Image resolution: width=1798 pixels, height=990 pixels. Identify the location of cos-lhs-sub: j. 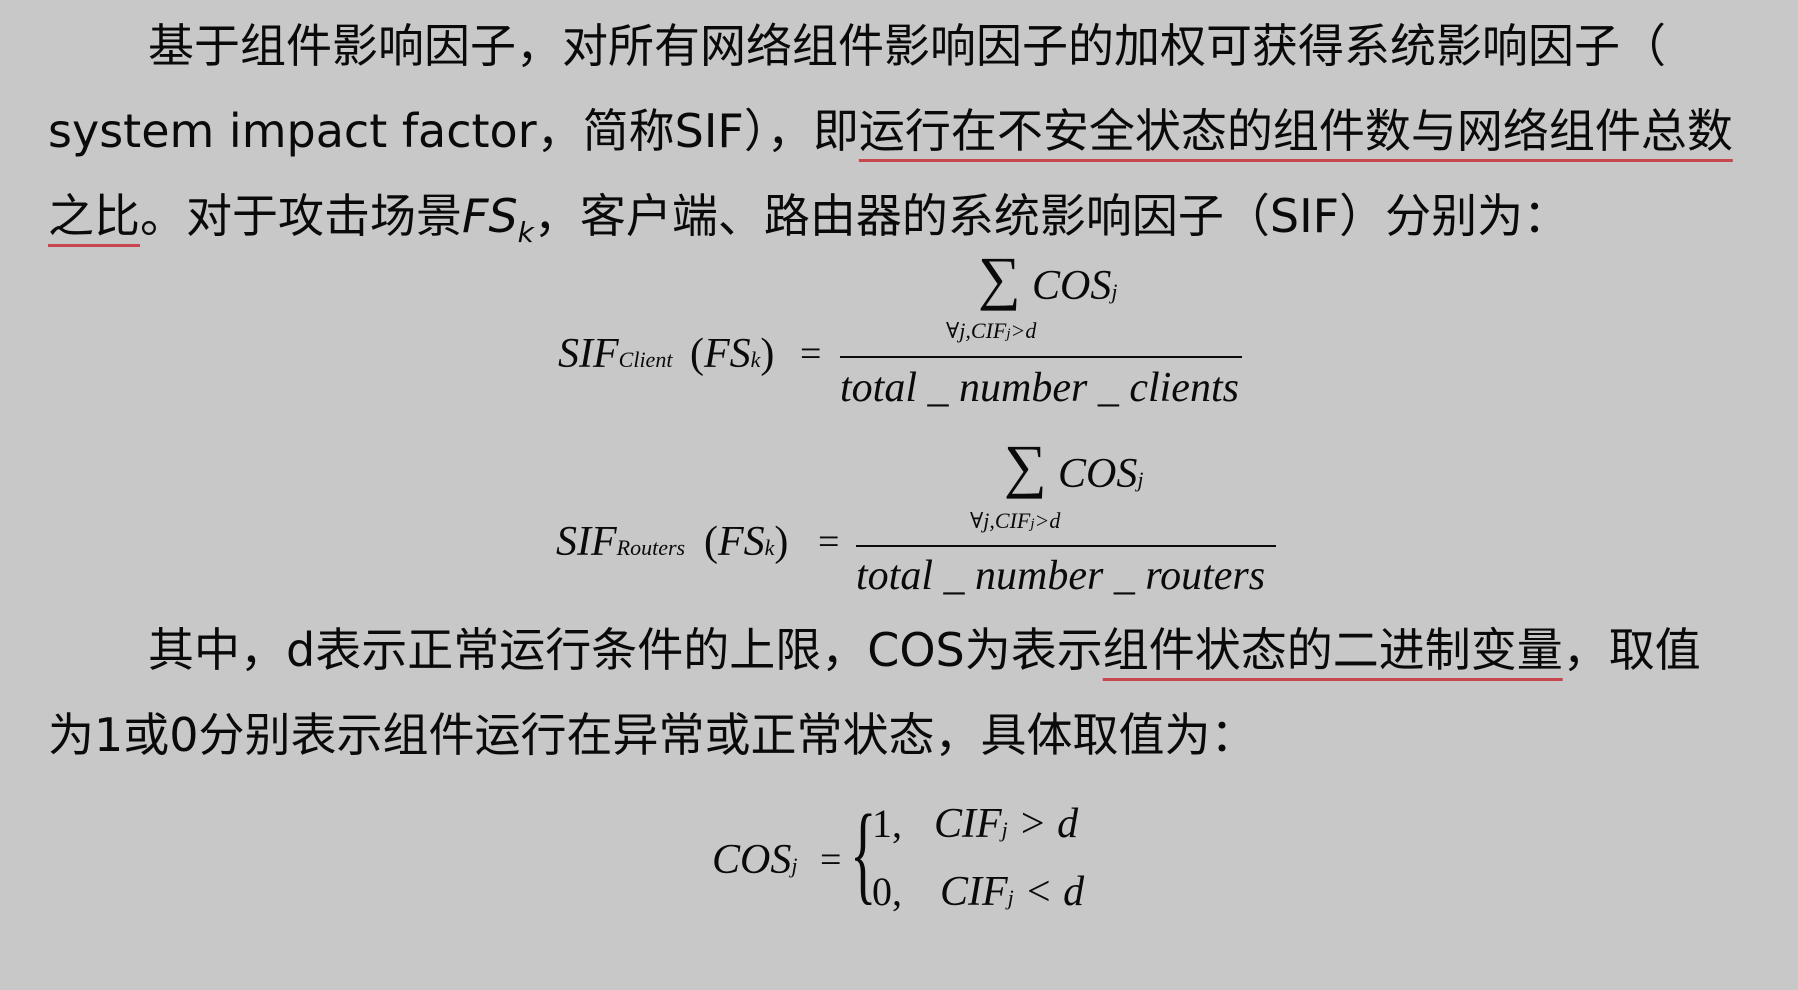
(794, 865).